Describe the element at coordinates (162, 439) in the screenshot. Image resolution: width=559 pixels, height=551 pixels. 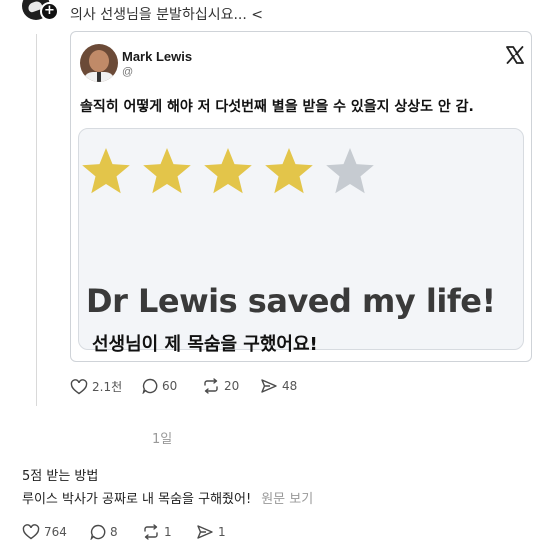
I see `post-timestamp: 1일` at that location.